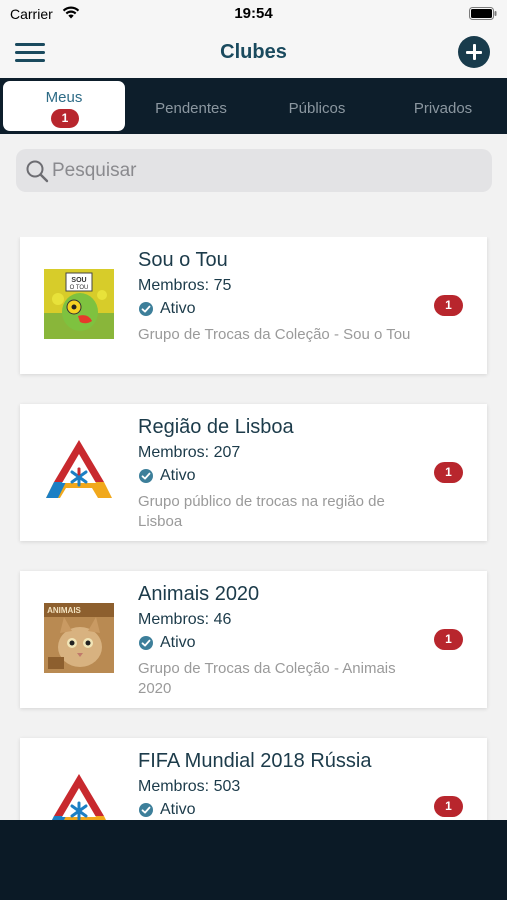  I want to click on nav-bar: Clubes, so click(253, 53).